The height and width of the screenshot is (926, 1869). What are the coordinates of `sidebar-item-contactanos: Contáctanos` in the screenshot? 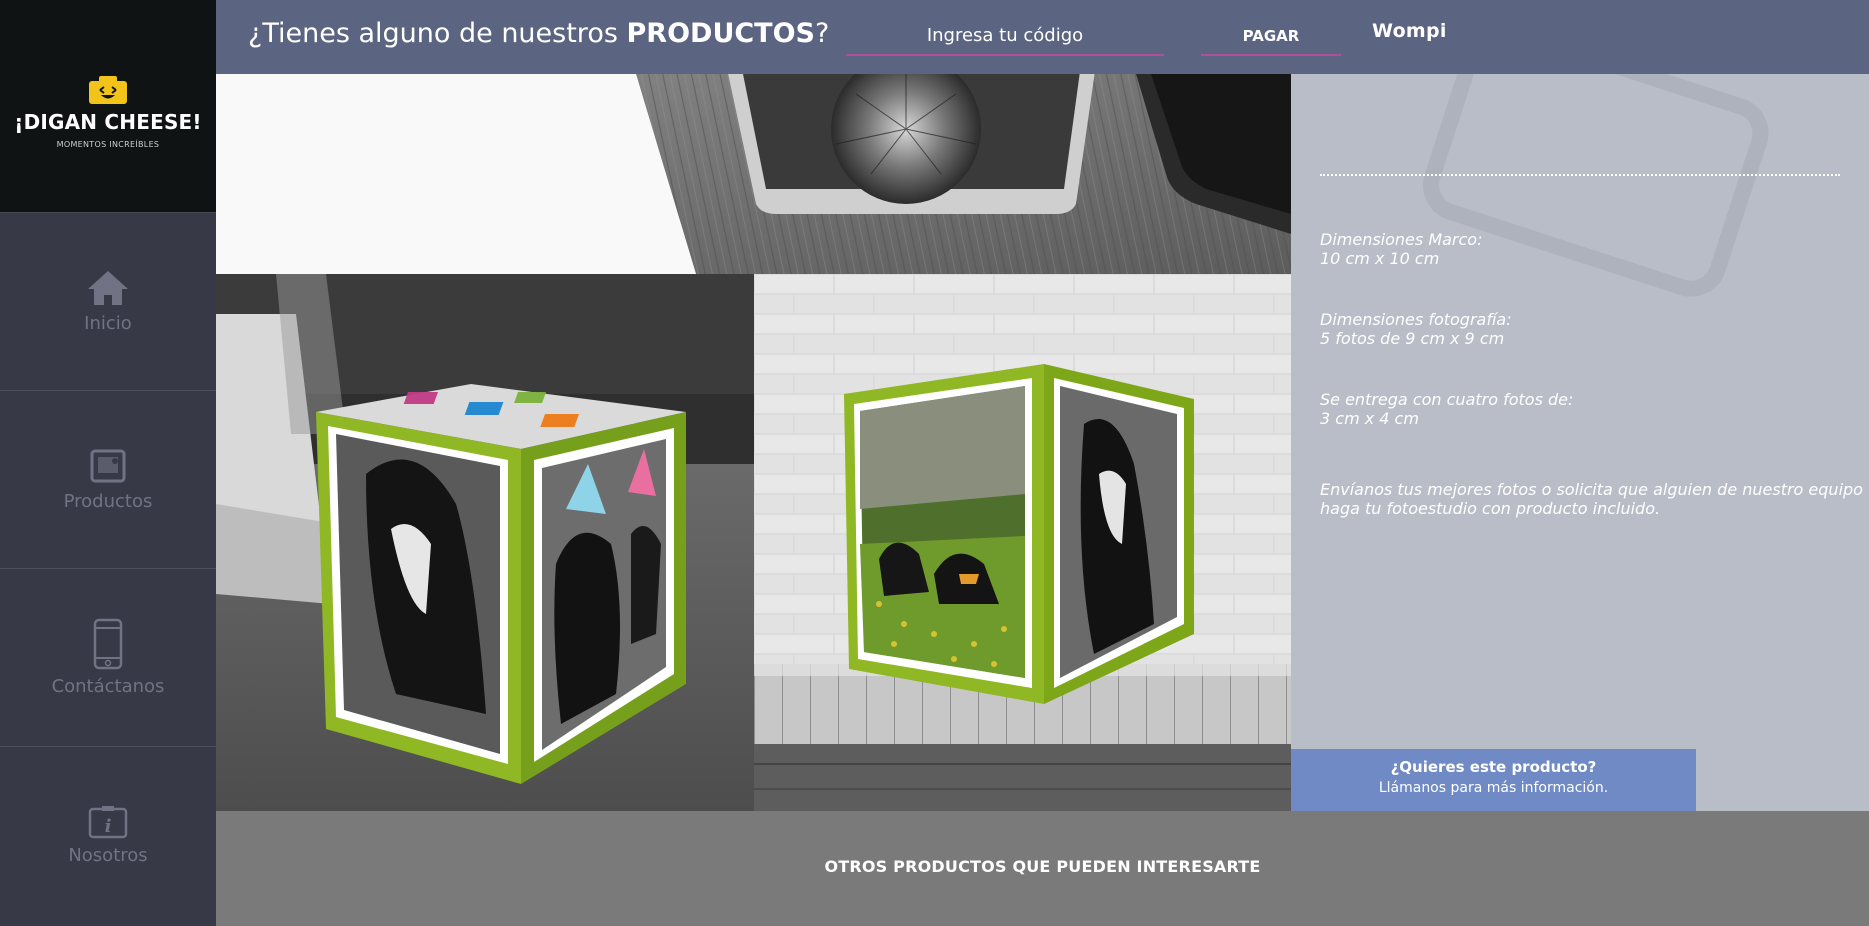 It's located at (108, 657).